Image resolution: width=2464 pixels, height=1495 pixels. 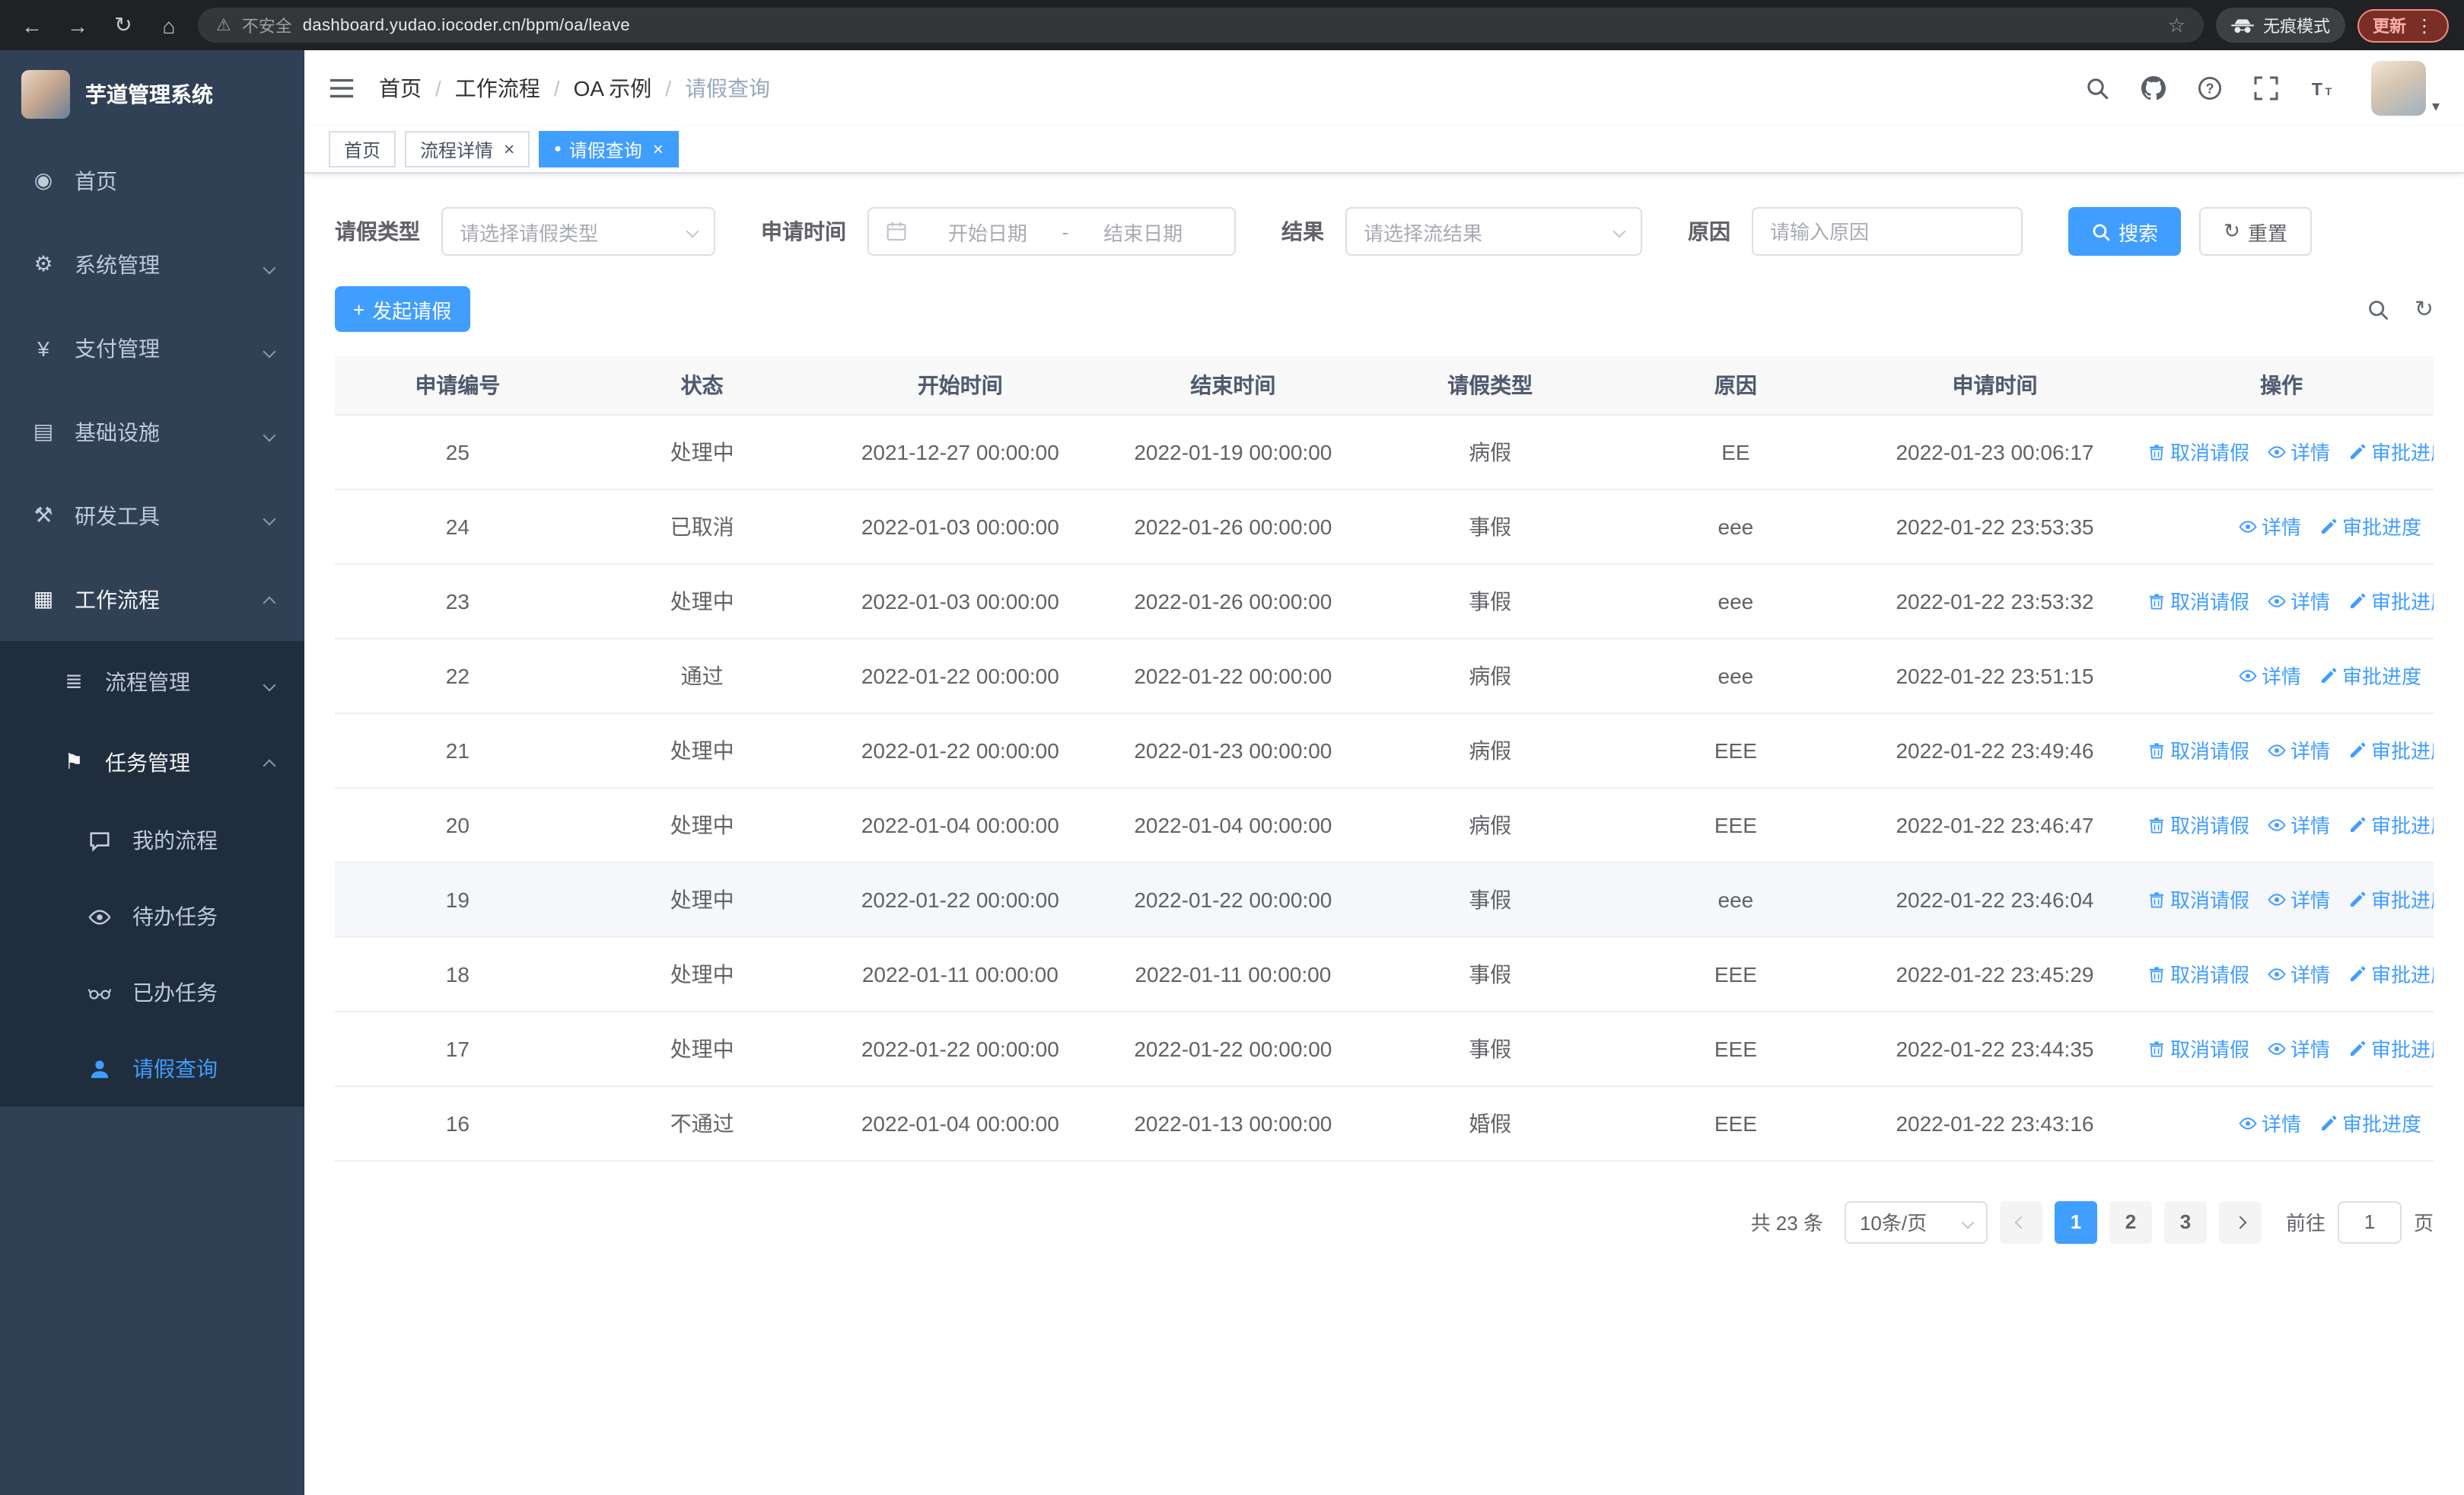 I want to click on browser-menu-icon: ⋮, so click(x=2424, y=25).